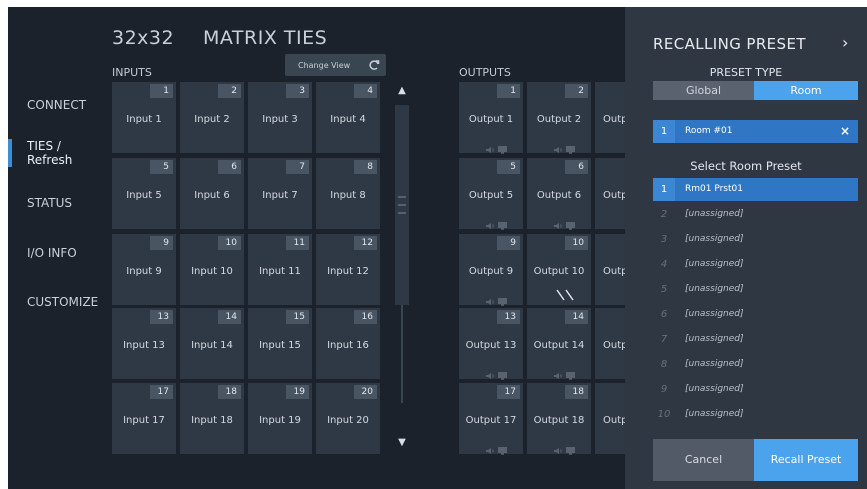 Image resolution: width=867 pixels, height=489 pixels. Describe the element at coordinates (806, 460) in the screenshot. I see `recall-preset-button: Recall Preset` at that location.